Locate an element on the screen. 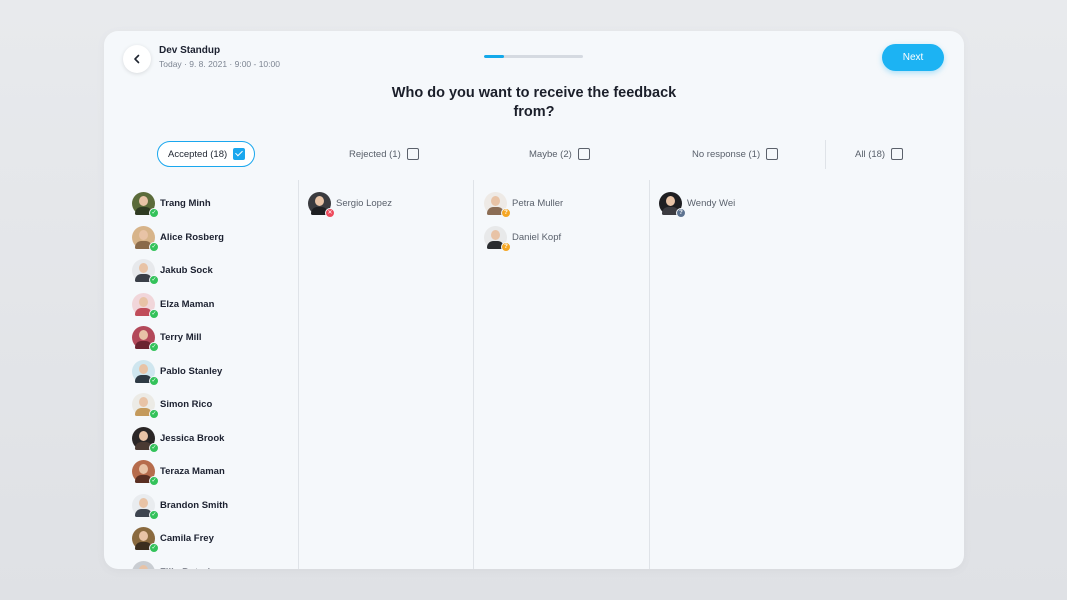 The image size is (1067, 600). filter-no-response-label: No response (1) is located at coordinates (726, 154).